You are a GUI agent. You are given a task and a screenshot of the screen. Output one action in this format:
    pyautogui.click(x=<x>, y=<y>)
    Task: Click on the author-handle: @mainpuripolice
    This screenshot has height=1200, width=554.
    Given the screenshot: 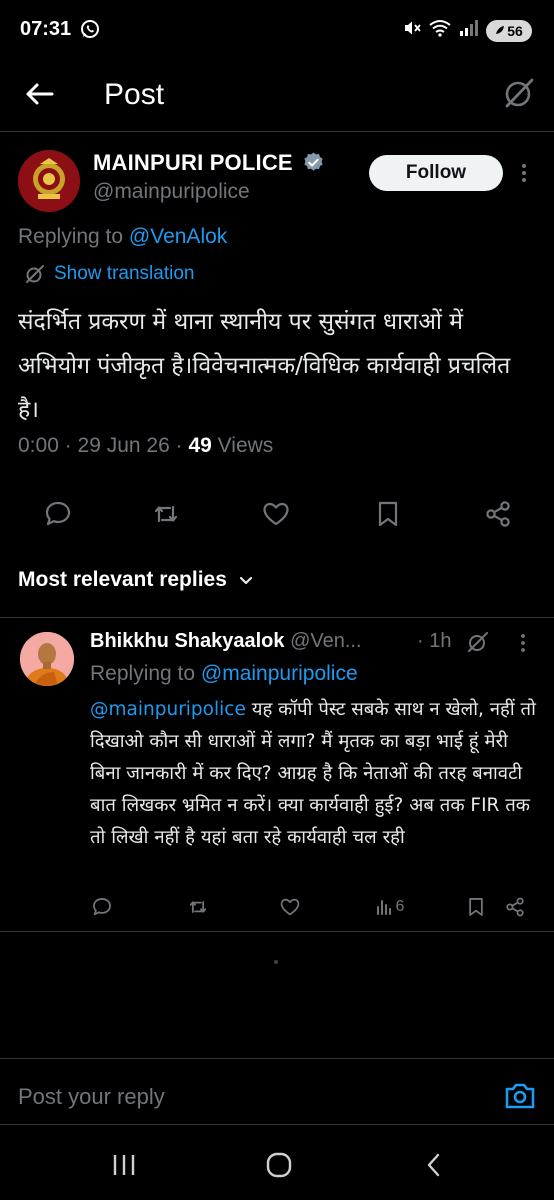 What is the action you would take?
    pyautogui.click(x=171, y=192)
    